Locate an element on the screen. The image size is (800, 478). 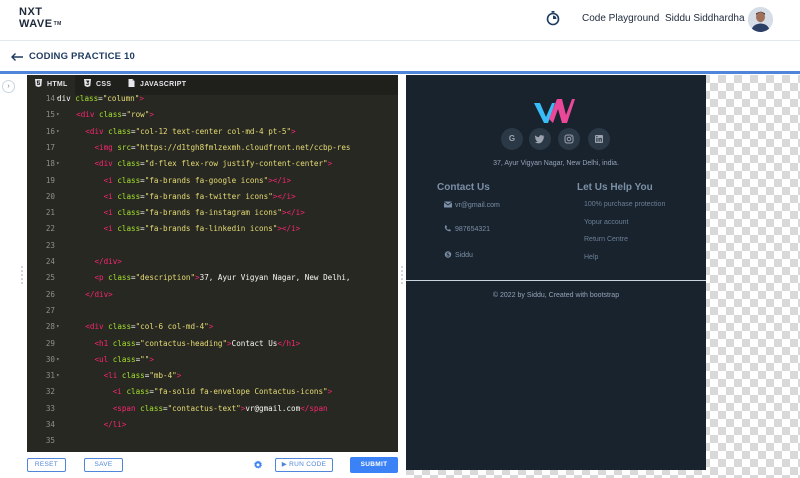
line-number: 19 is located at coordinates (50, 180).